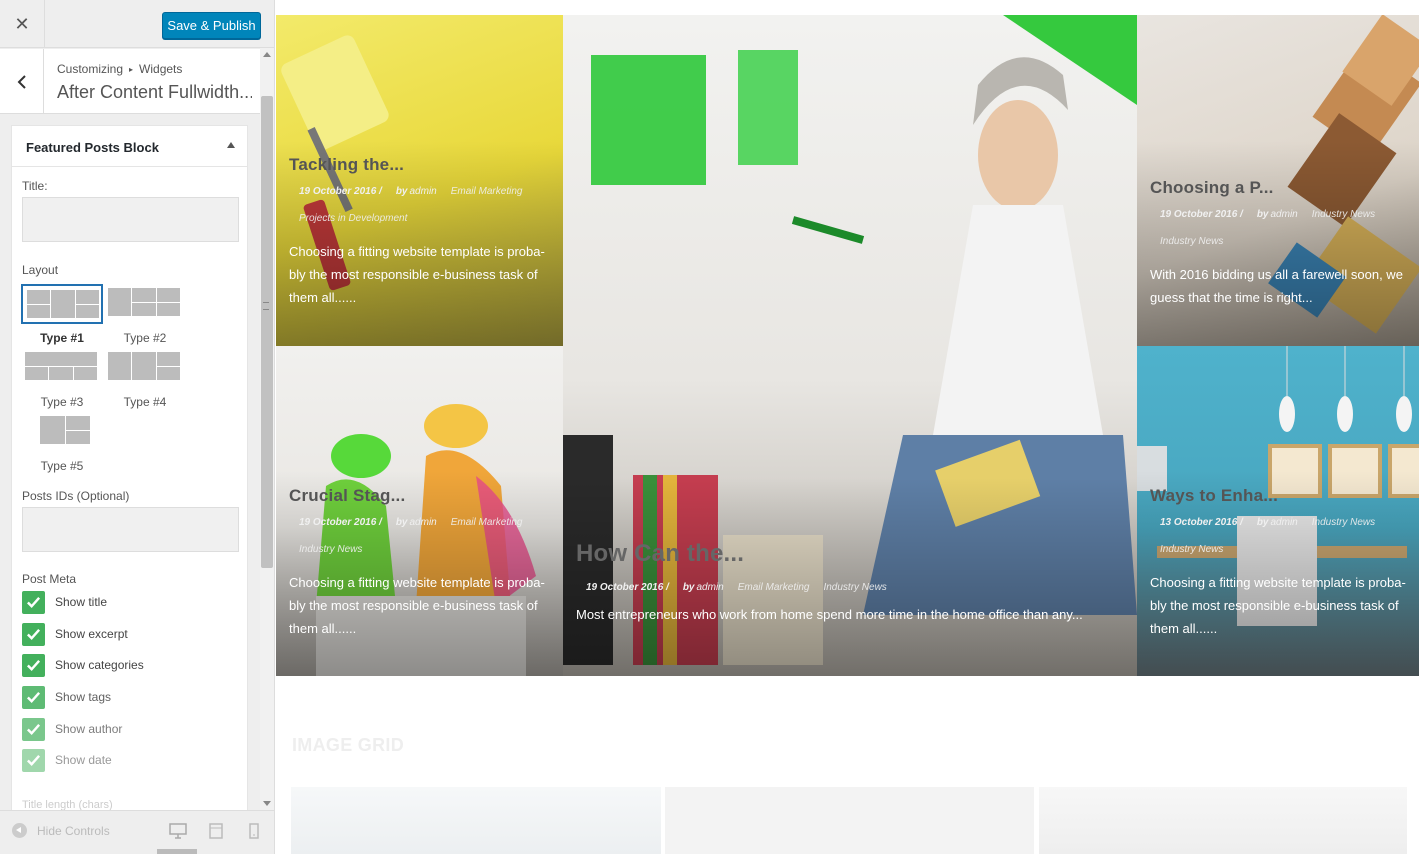  What do you see at coordinates (33, 760) in the screenshot?
I see `show-date-checkbox` at bounding box center [33, 760].